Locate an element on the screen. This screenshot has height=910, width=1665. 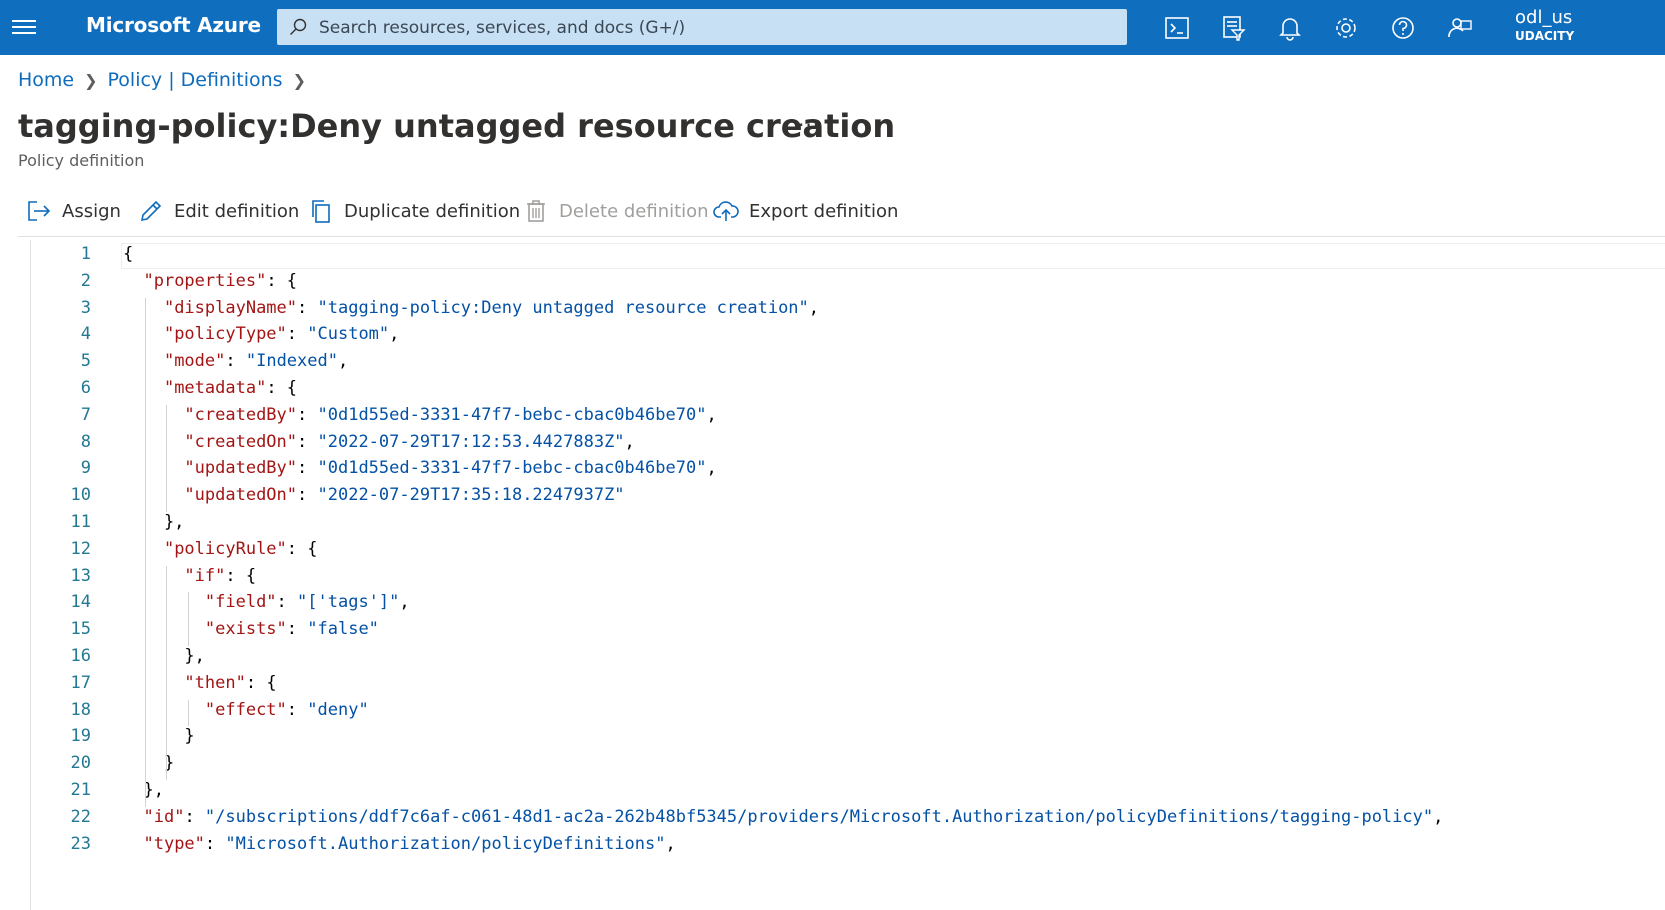
line-number: 14 is located at coordinates (80, 602).